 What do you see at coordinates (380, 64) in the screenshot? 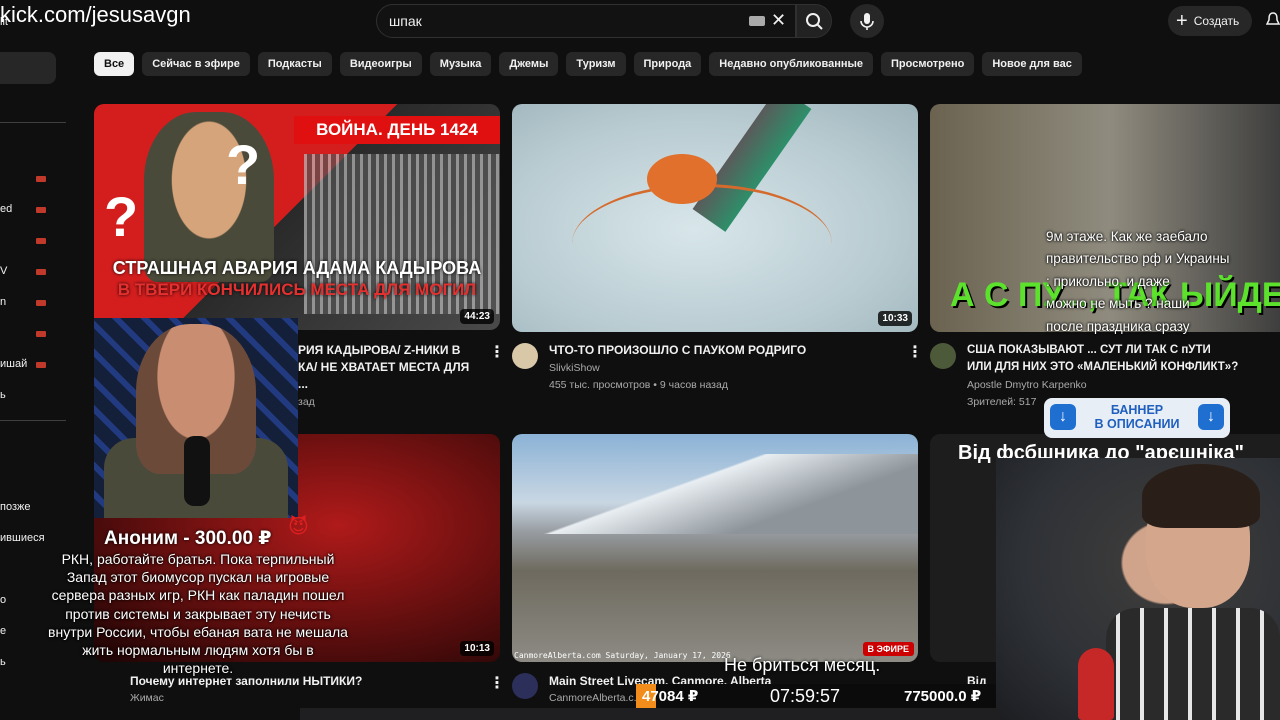
I see `chip-games: Видеоигры` at bounding box center [380, 64].